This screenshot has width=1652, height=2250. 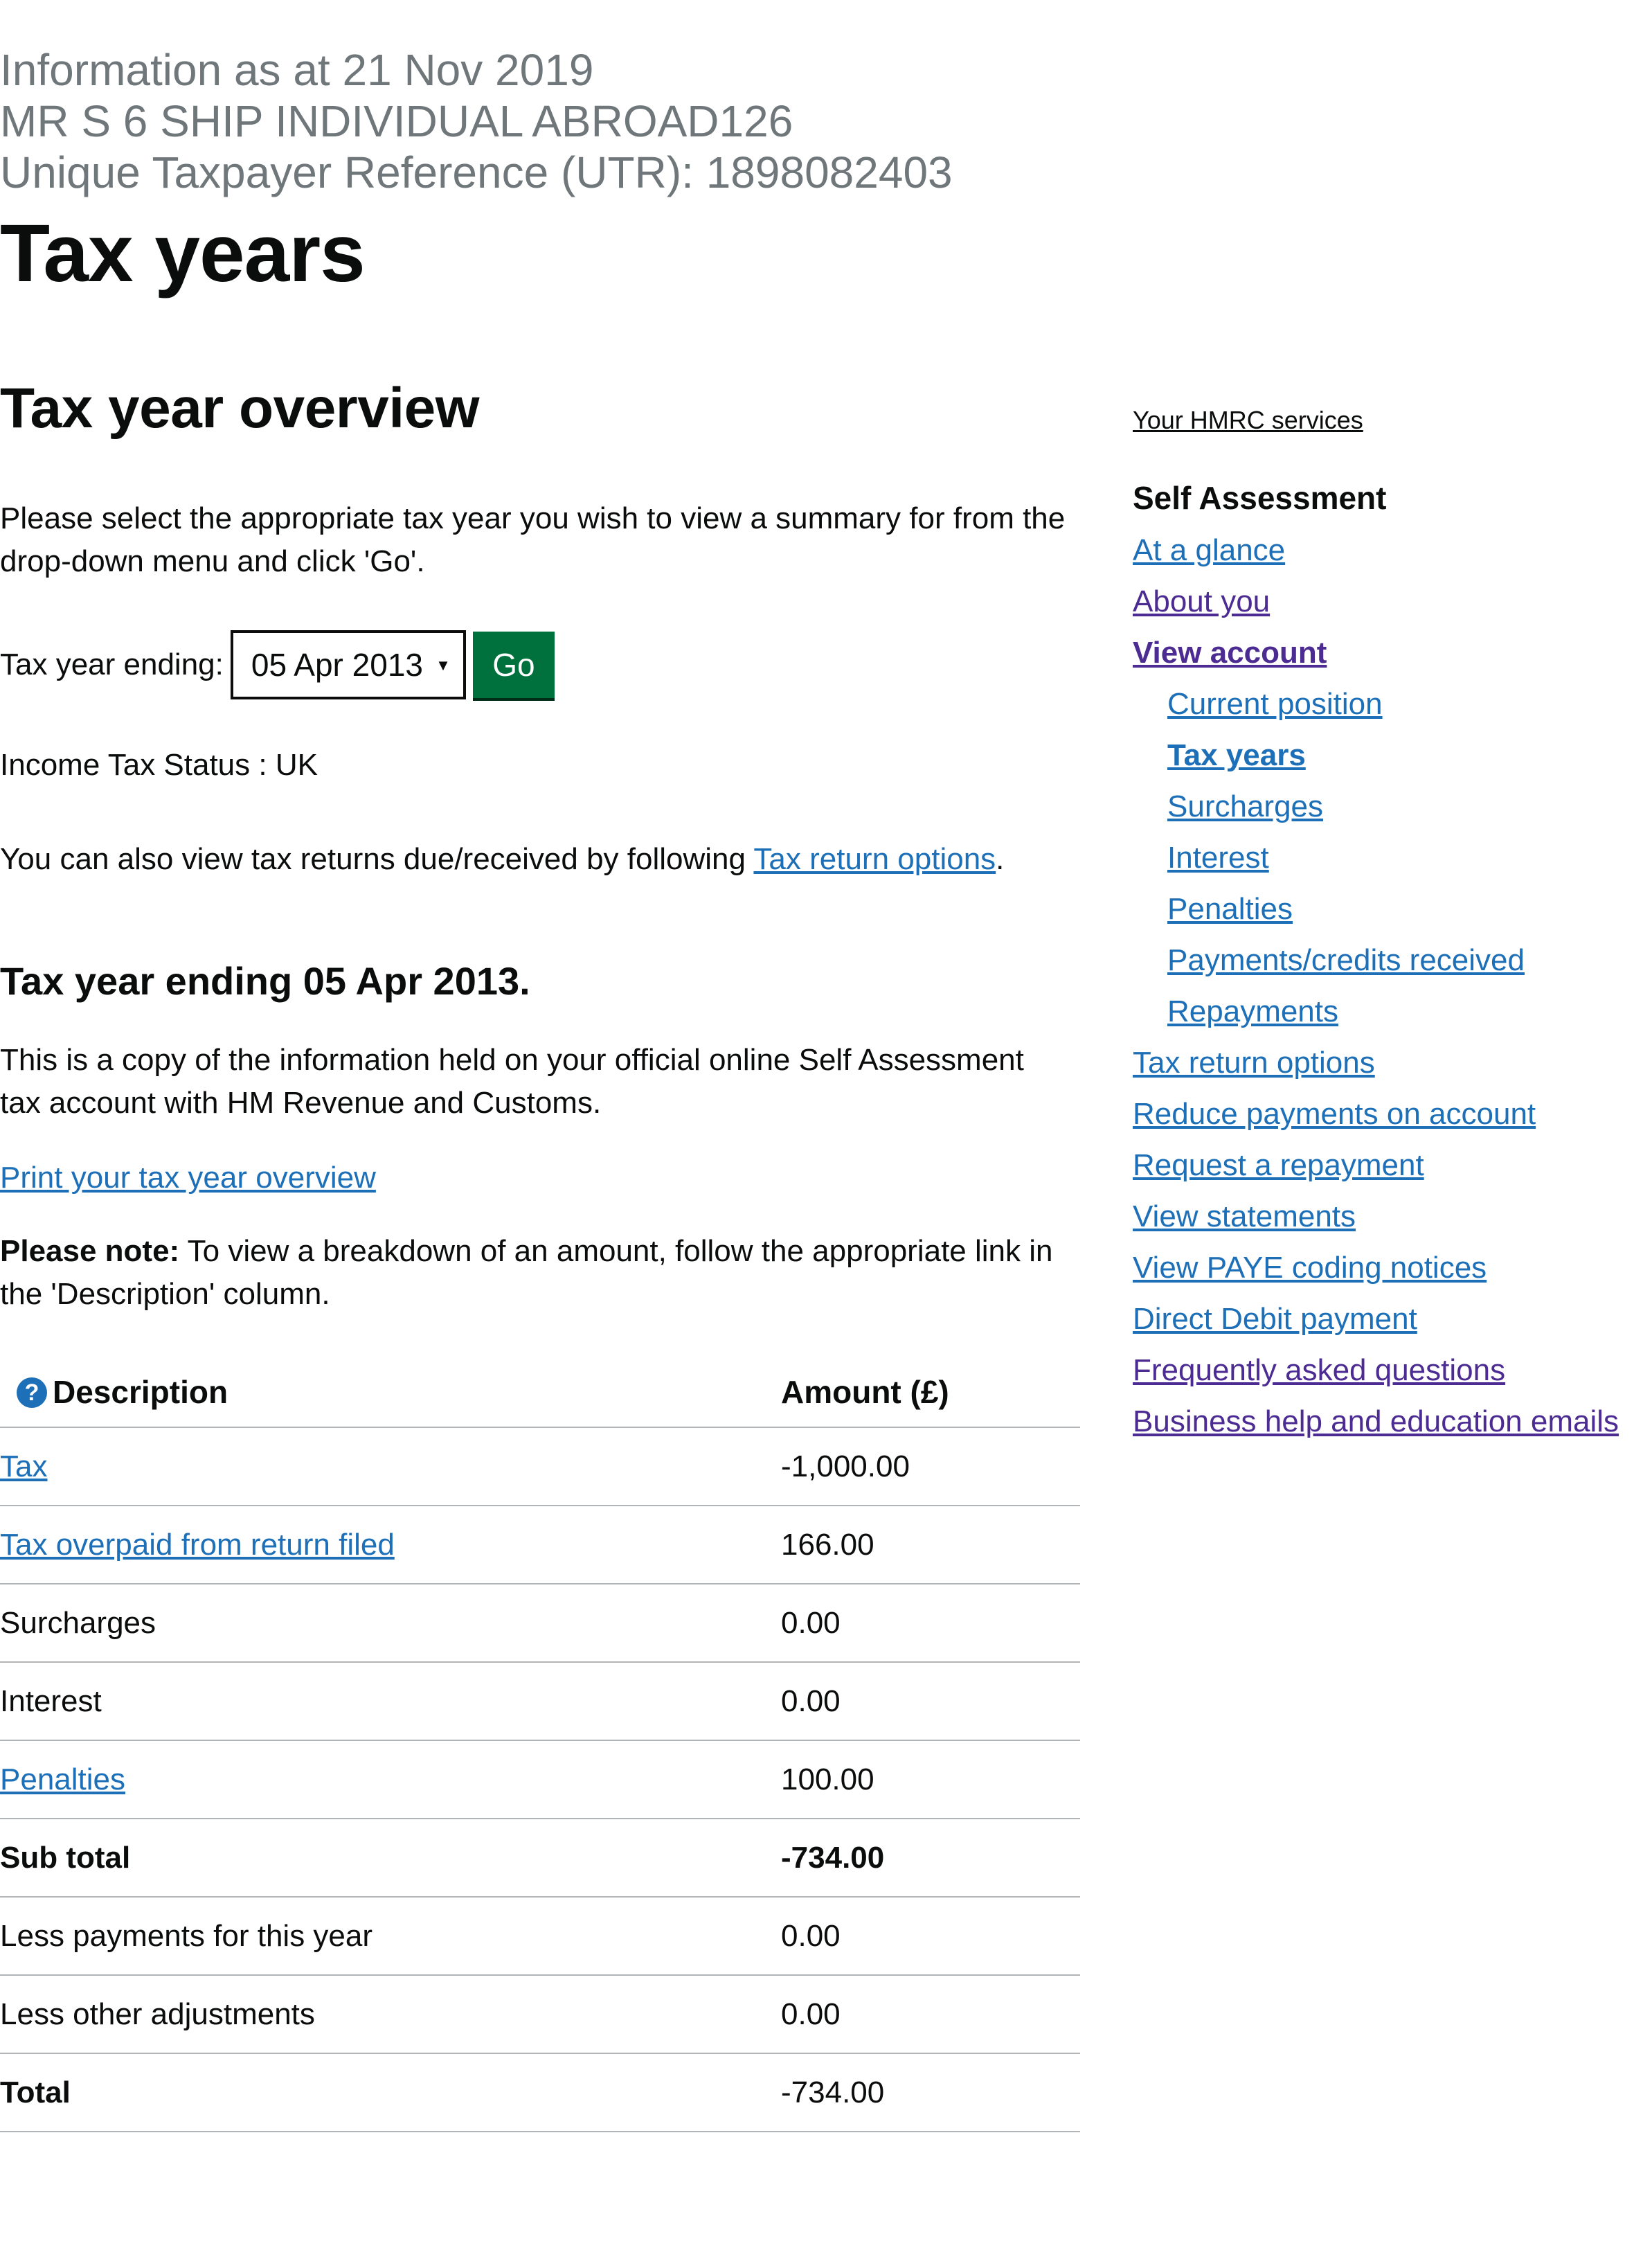 I want to click on taxpayer-name: MR S 6 SHIP INDIVIDUAL ABROAD126, so click(x=397, y=121).